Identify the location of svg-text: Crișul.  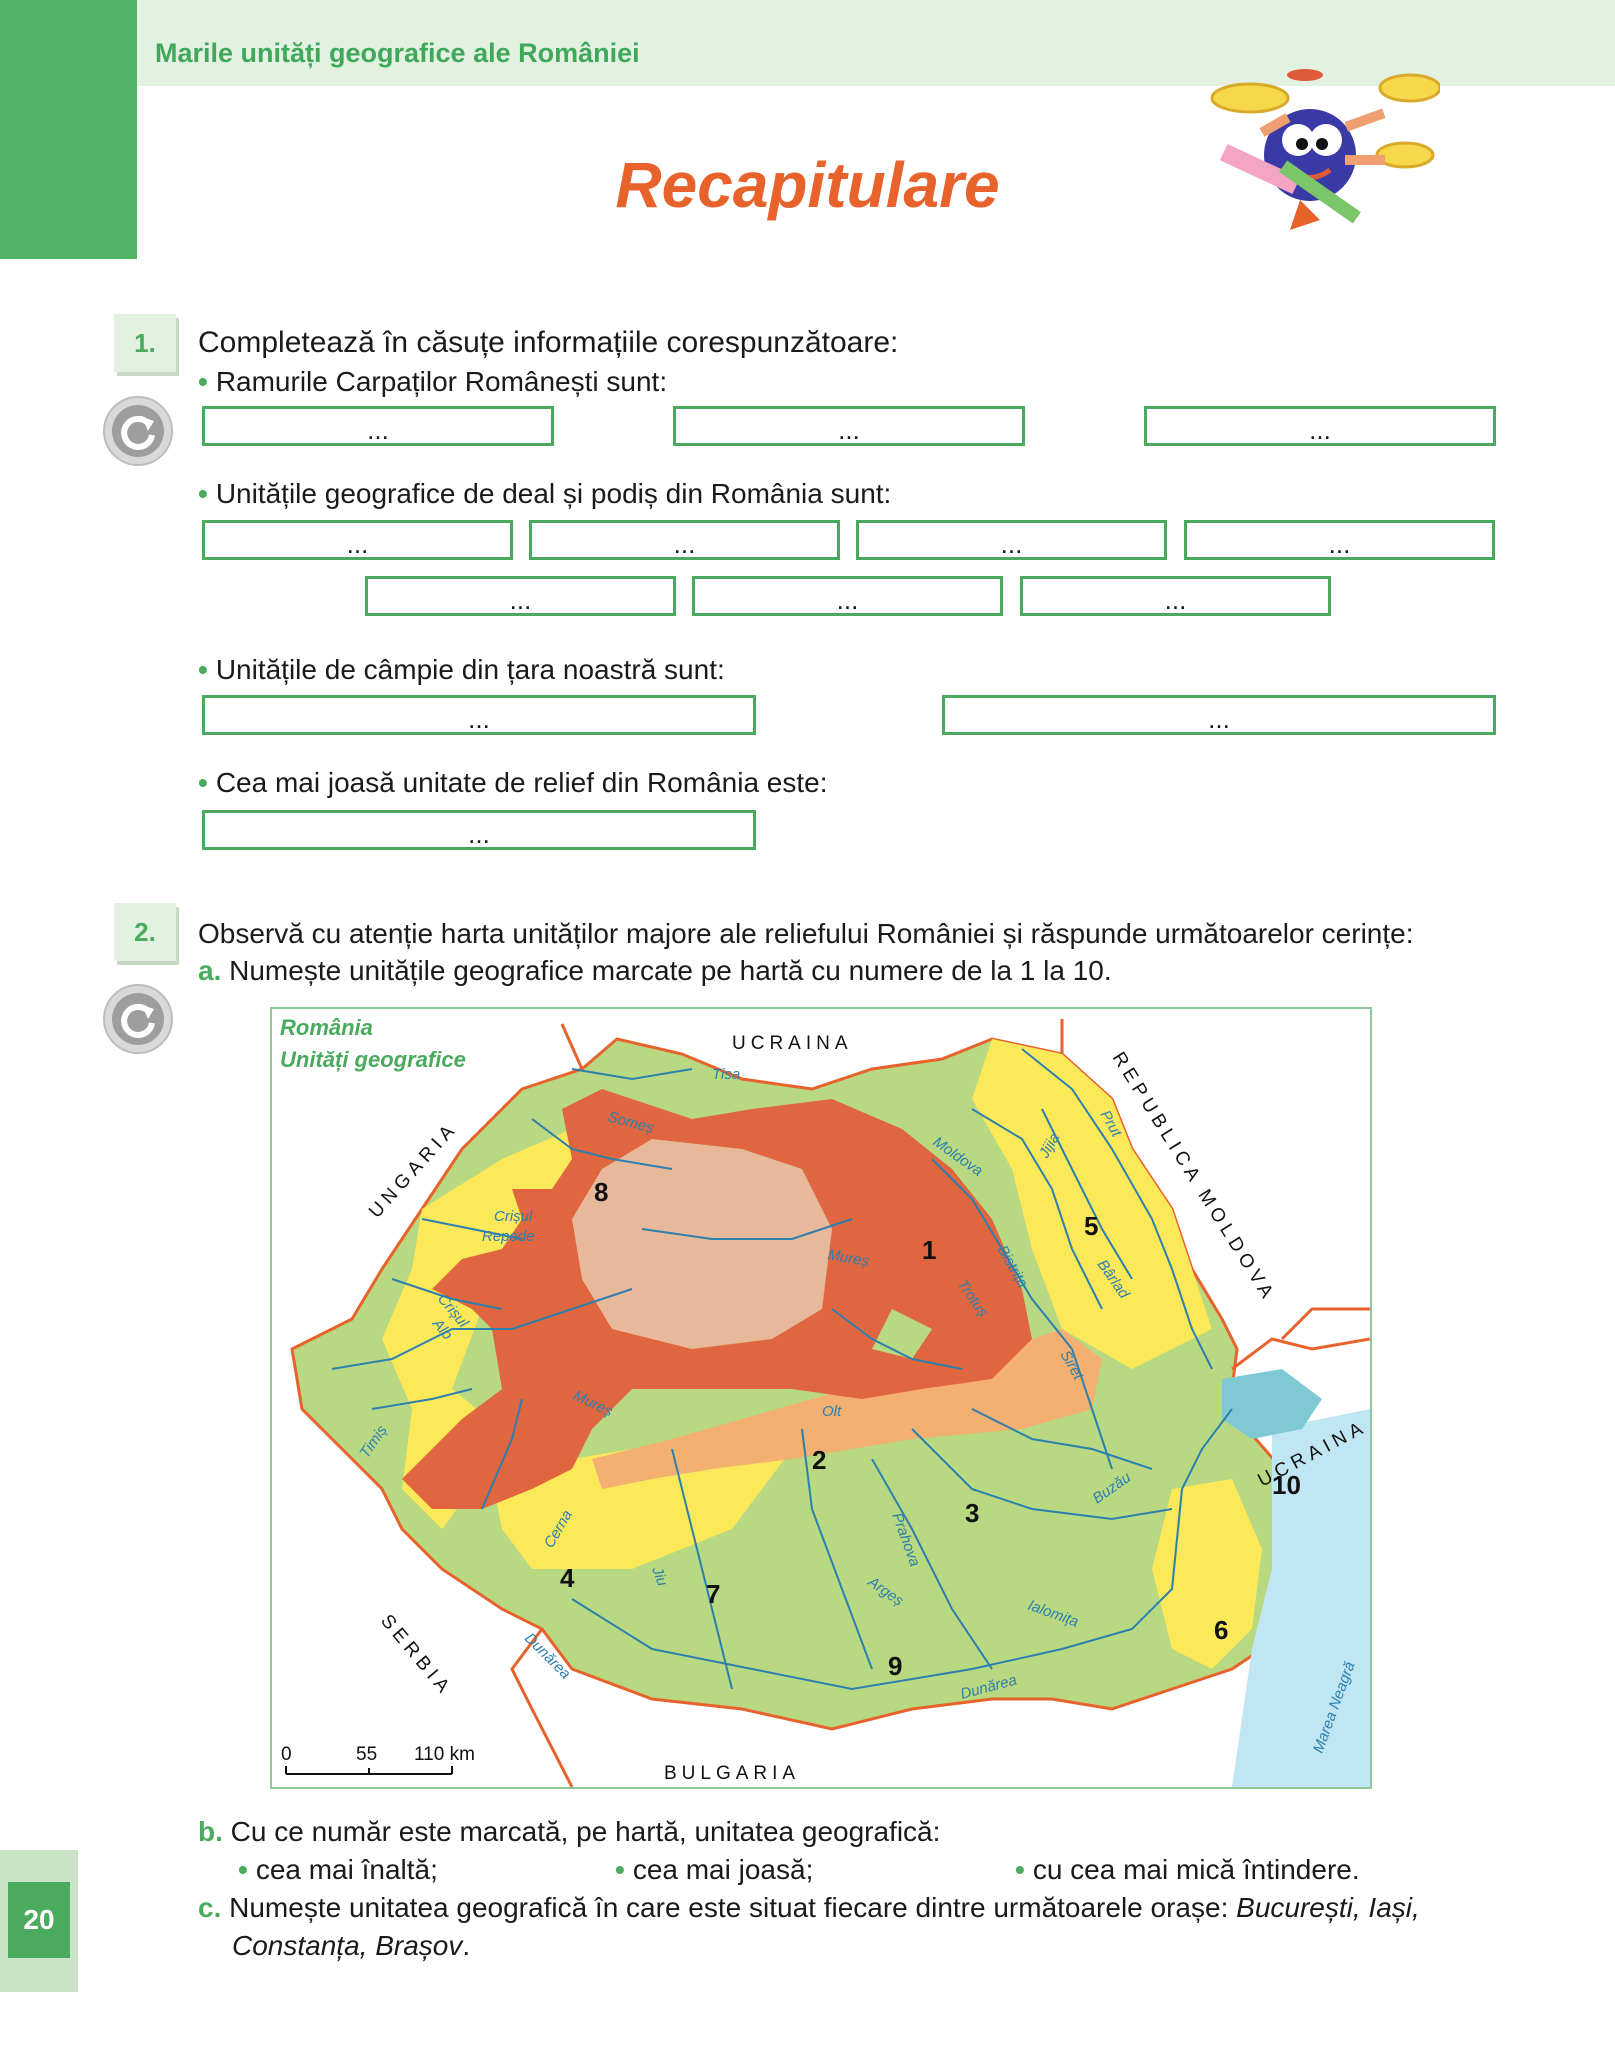
(513, 1216).